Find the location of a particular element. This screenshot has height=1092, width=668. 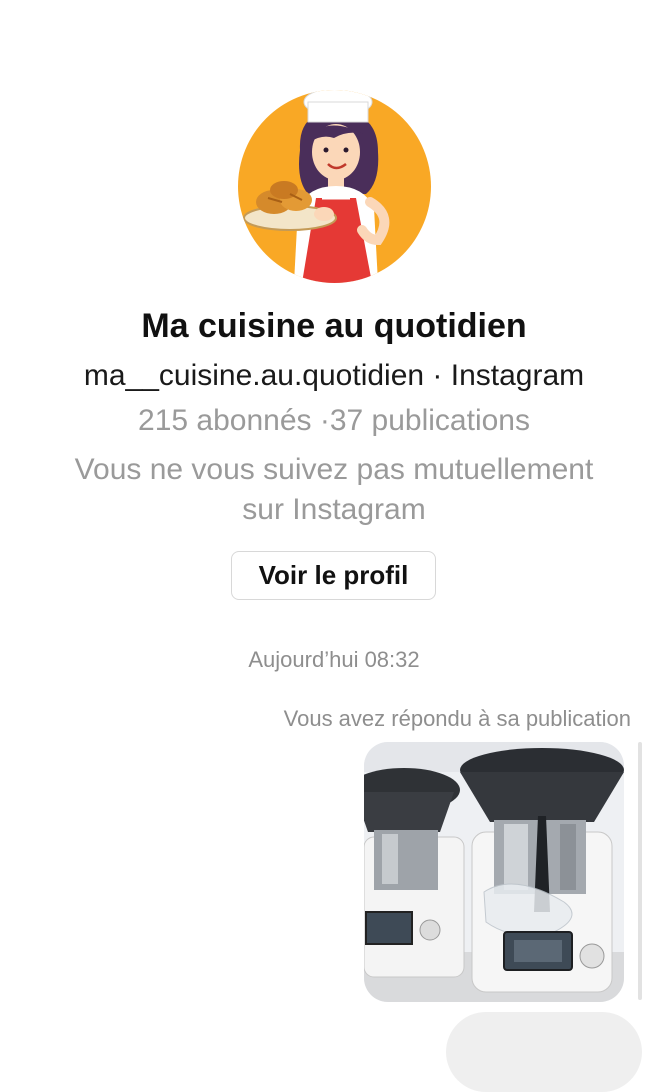

profile-name: Ma cuisine au quotidien is located at coordinates (334, 326).